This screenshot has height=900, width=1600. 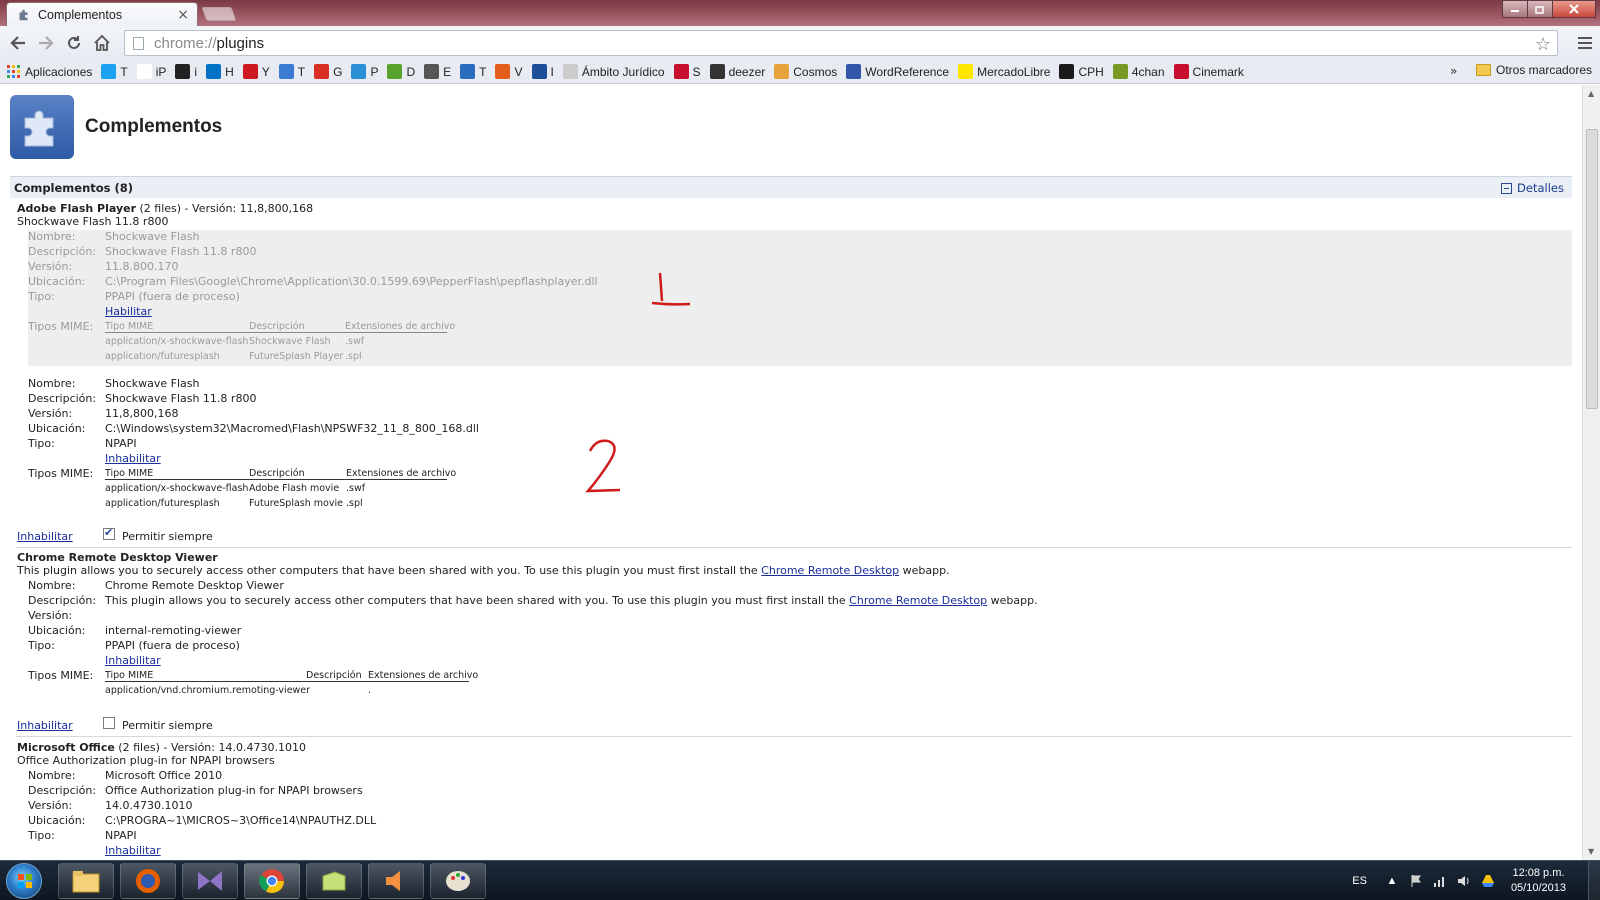 I want to click on home-button, so click(x=102, y=43).